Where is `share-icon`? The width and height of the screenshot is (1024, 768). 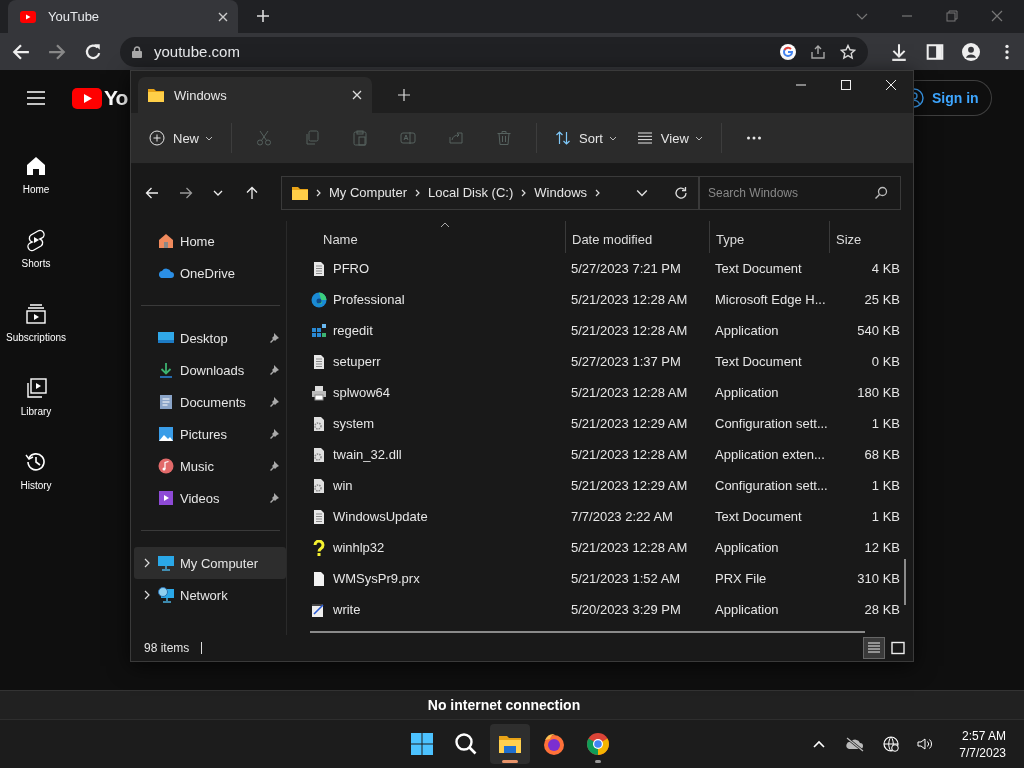 share-icon is located at coordinates (818, 51).